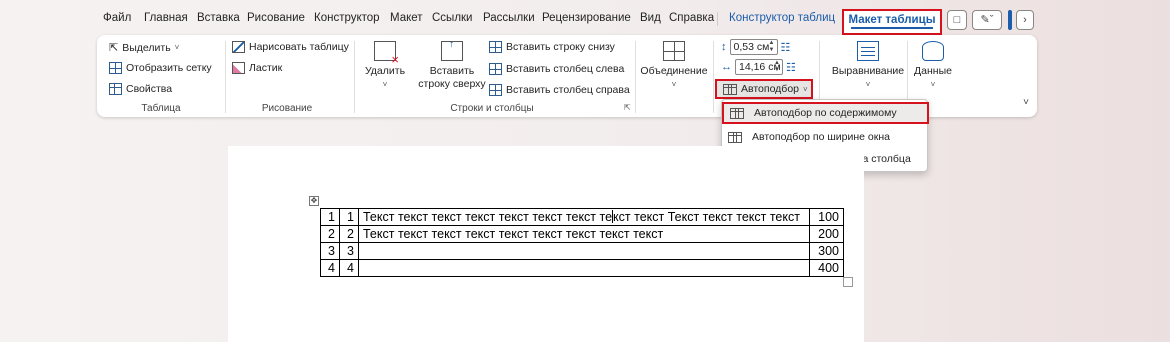 The image size is (1170, 342). What do you see at coordinates (1010, 20) in the screenshot?
I see `share-button-edge` at bounding box center [1010, 20].